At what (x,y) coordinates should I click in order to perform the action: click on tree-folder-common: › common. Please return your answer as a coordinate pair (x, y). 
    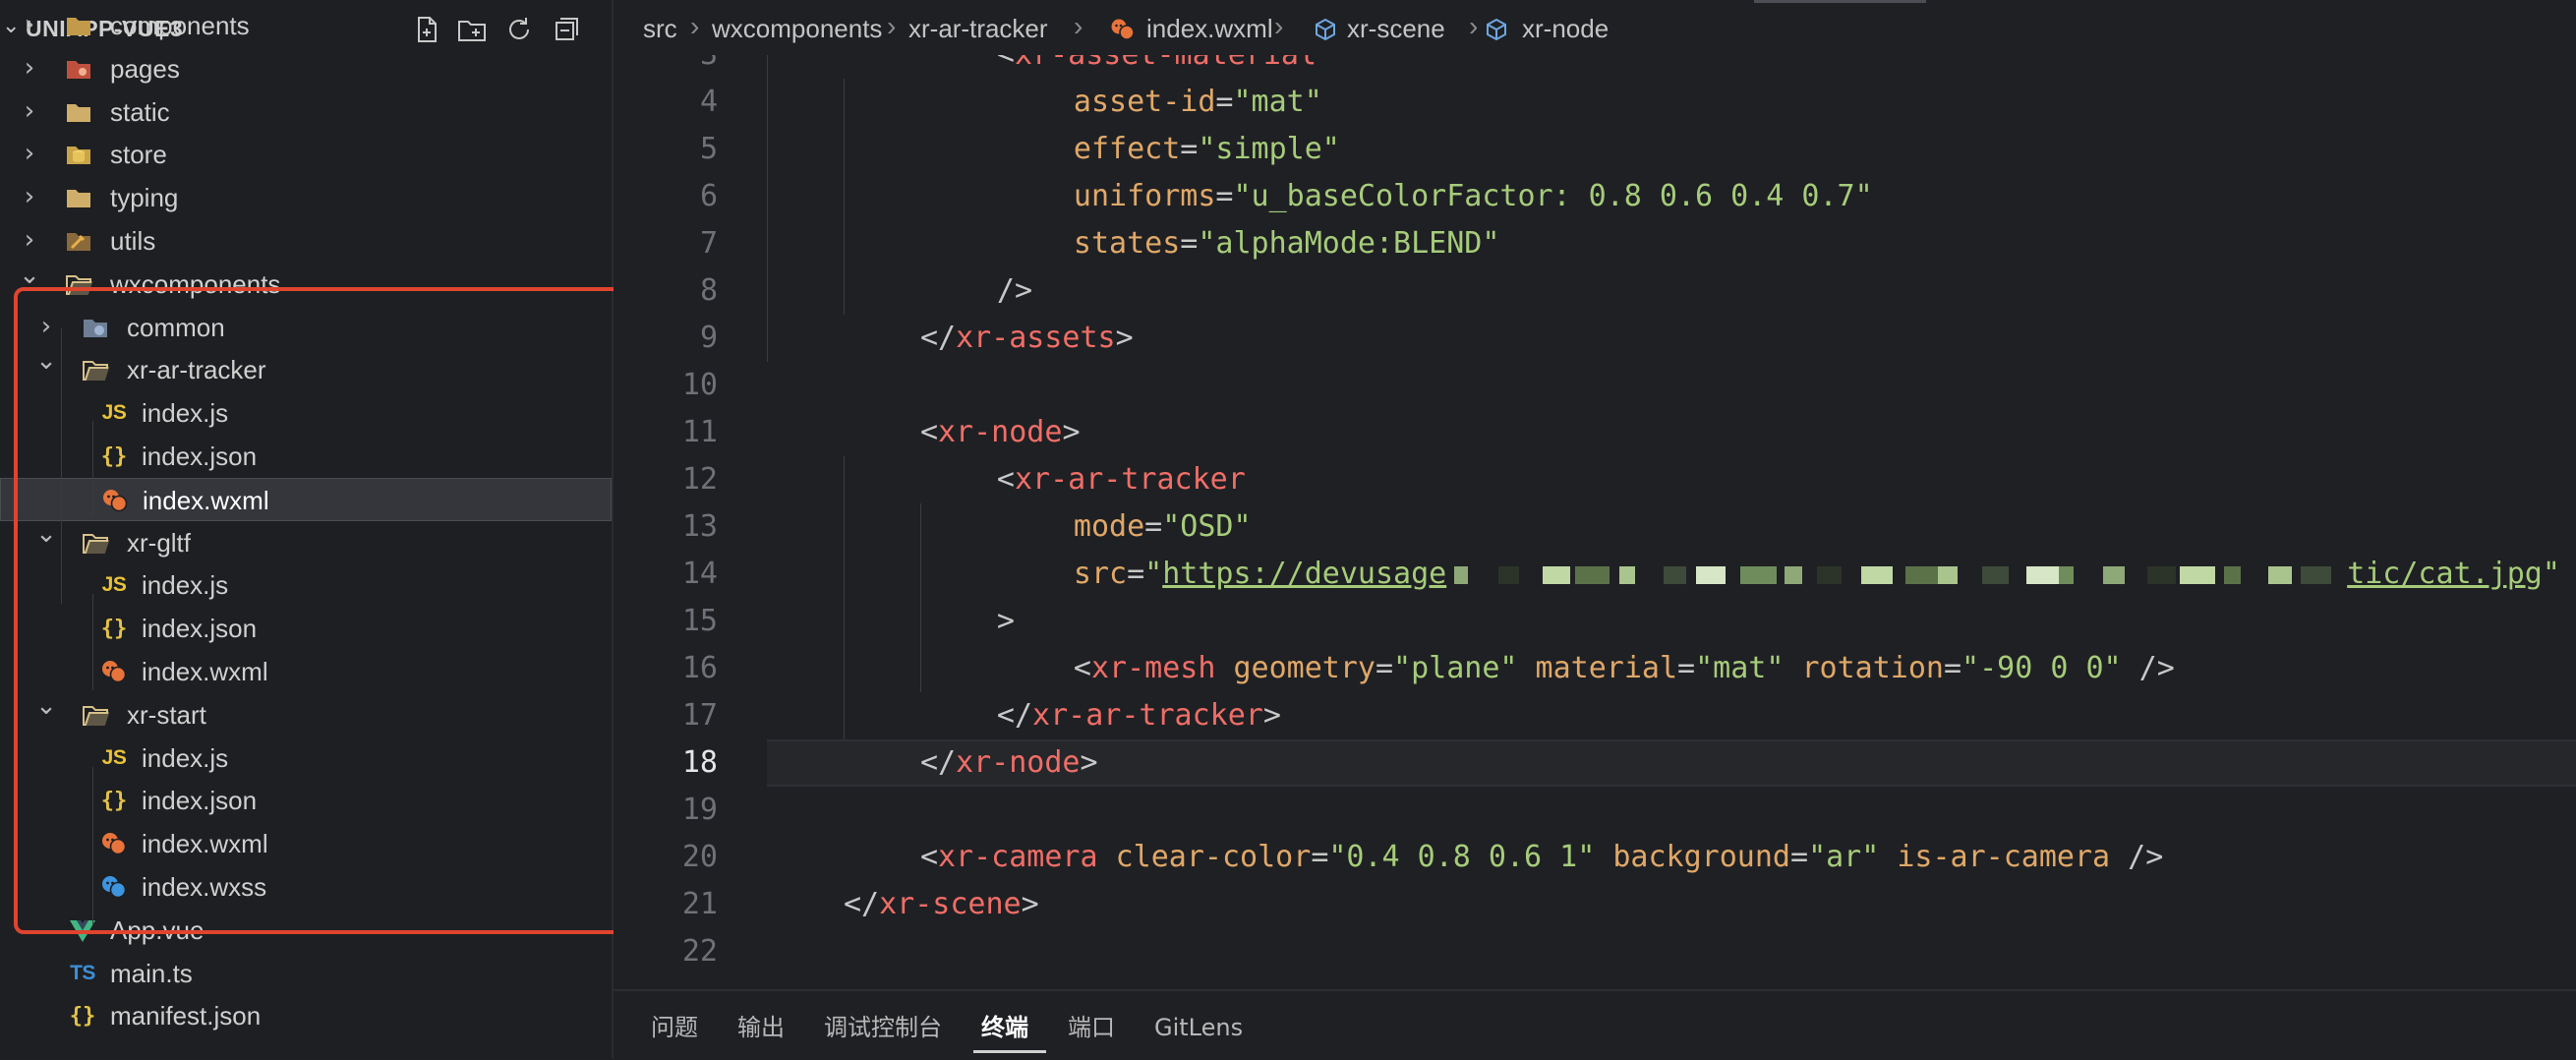
    Looking at the image, I should click on (306, 328).